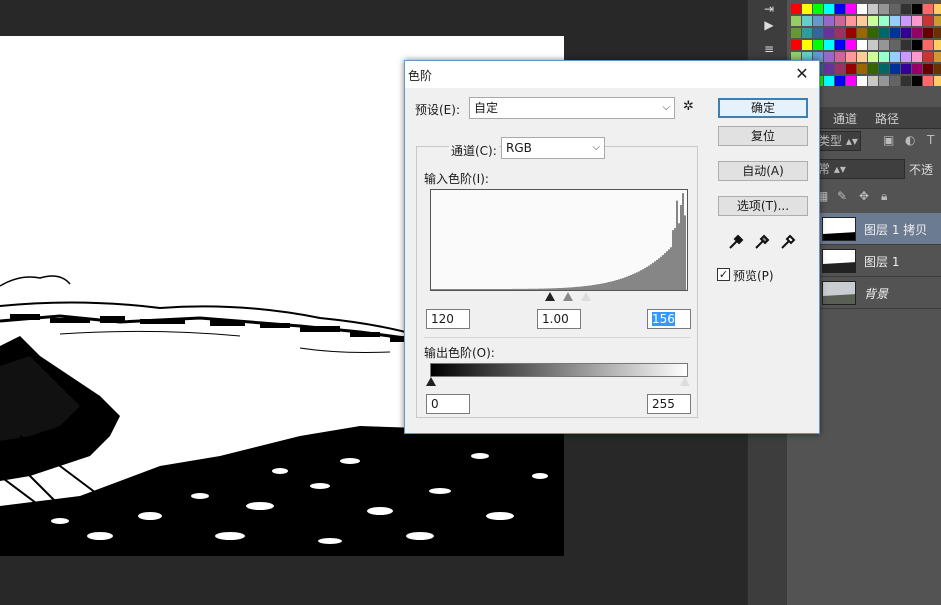  I want to click on output-black-field: 0, so click(448, 404).